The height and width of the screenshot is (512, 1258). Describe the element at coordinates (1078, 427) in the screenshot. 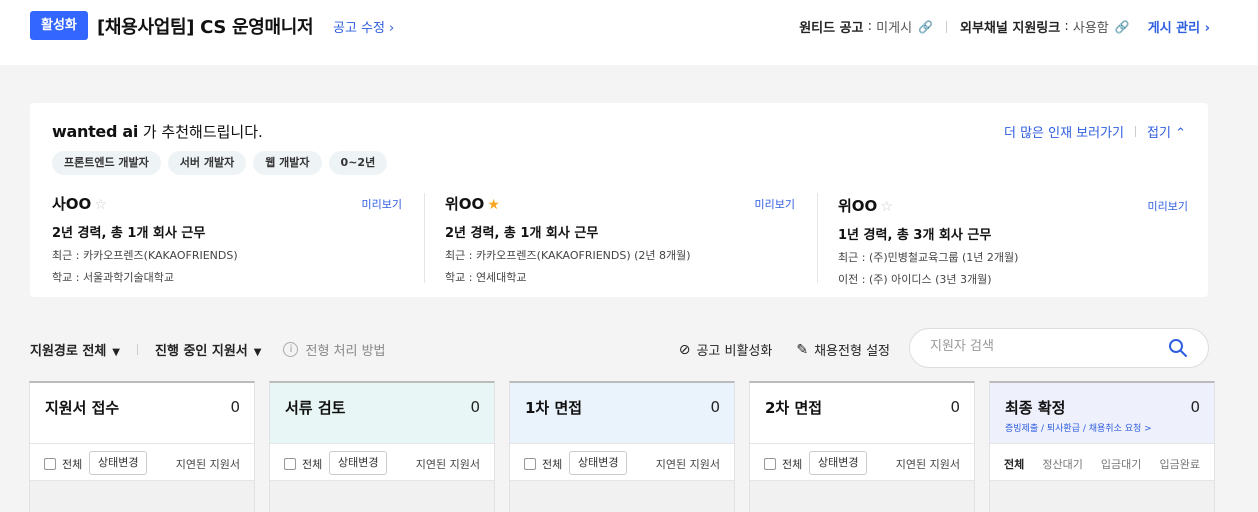

I see `evidence-request-link: 증빙제출 / 퇴사환급 / 채용취소 요청 >` at that location.